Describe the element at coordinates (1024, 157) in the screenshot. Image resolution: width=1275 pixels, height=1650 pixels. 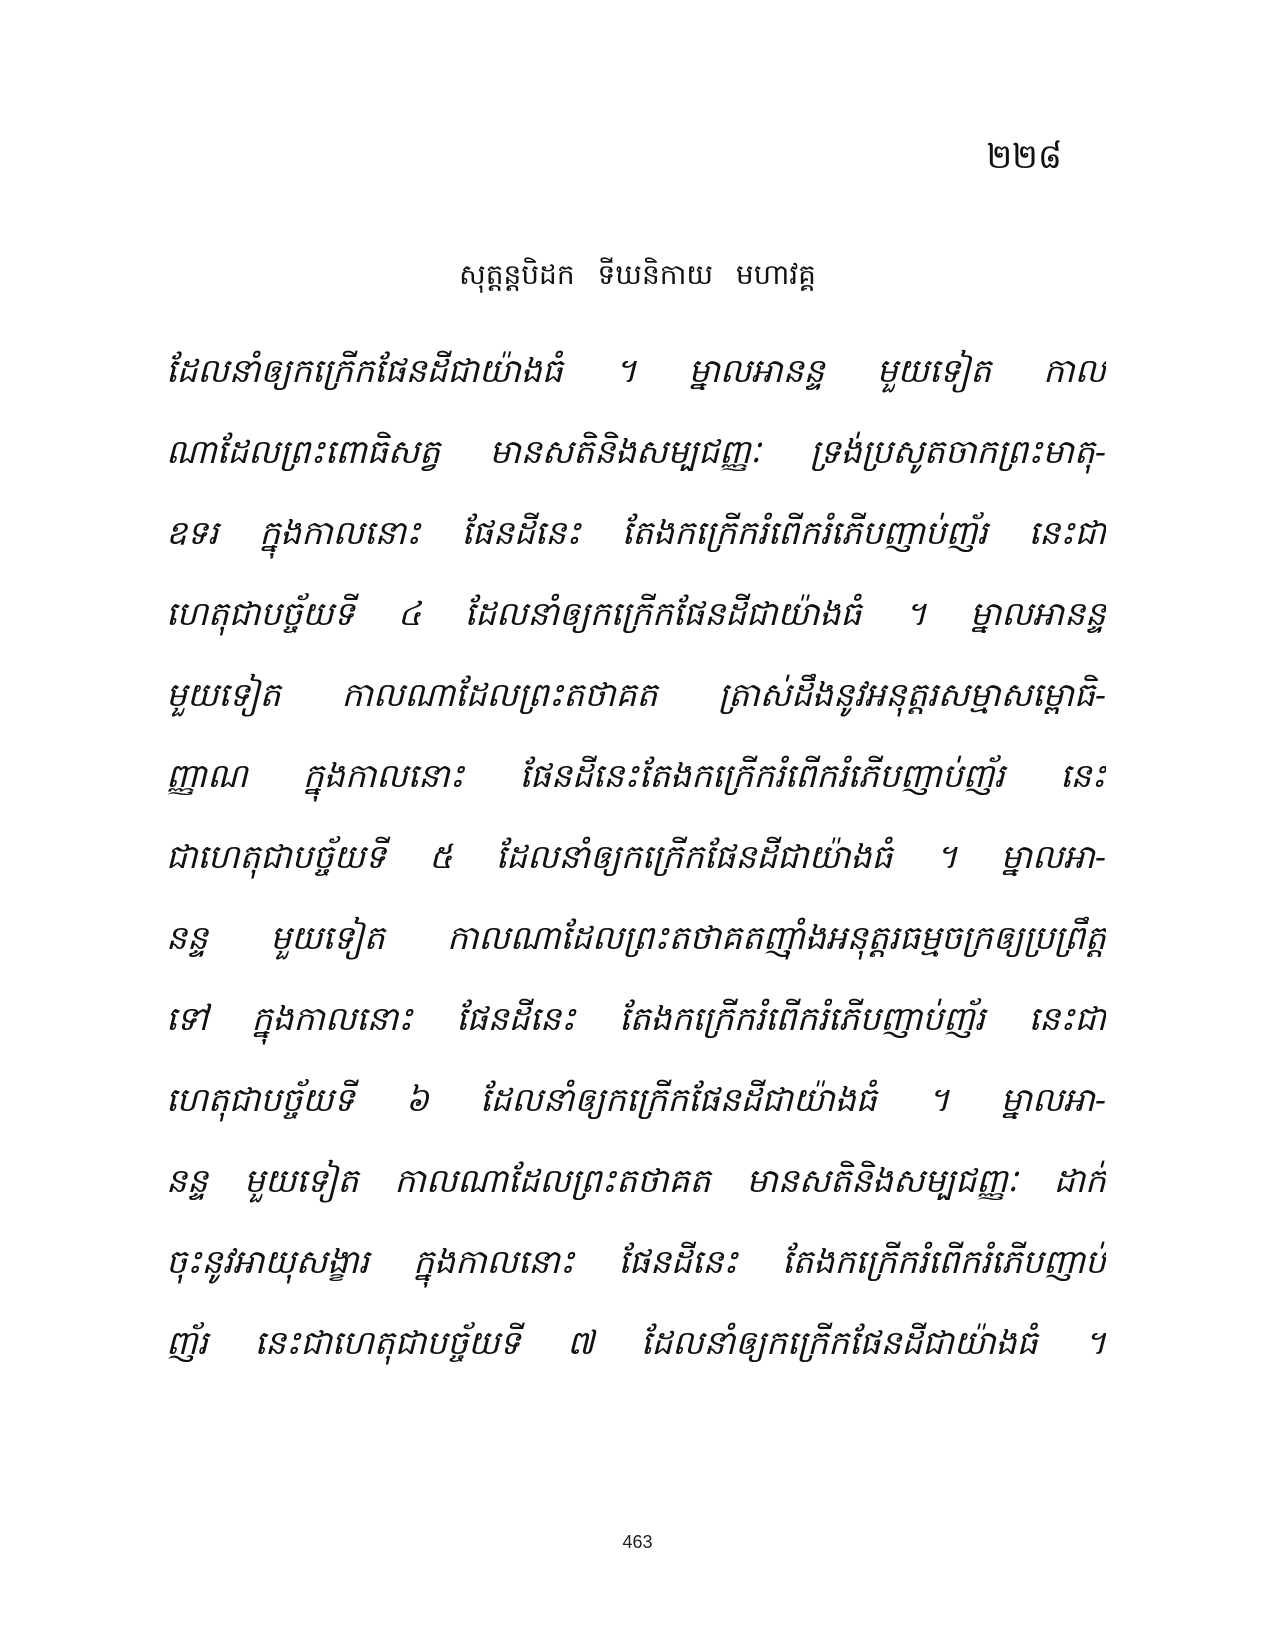
I see `khmer-page-number: ២២៨` at that location.